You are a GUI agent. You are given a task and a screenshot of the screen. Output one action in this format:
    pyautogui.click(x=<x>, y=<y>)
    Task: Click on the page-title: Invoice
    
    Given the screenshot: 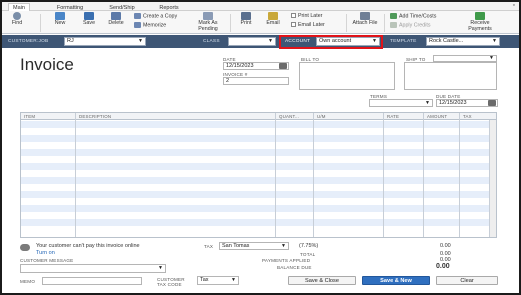 What is the action you would take?
    pyautogui.click(x=47, y=64)
    